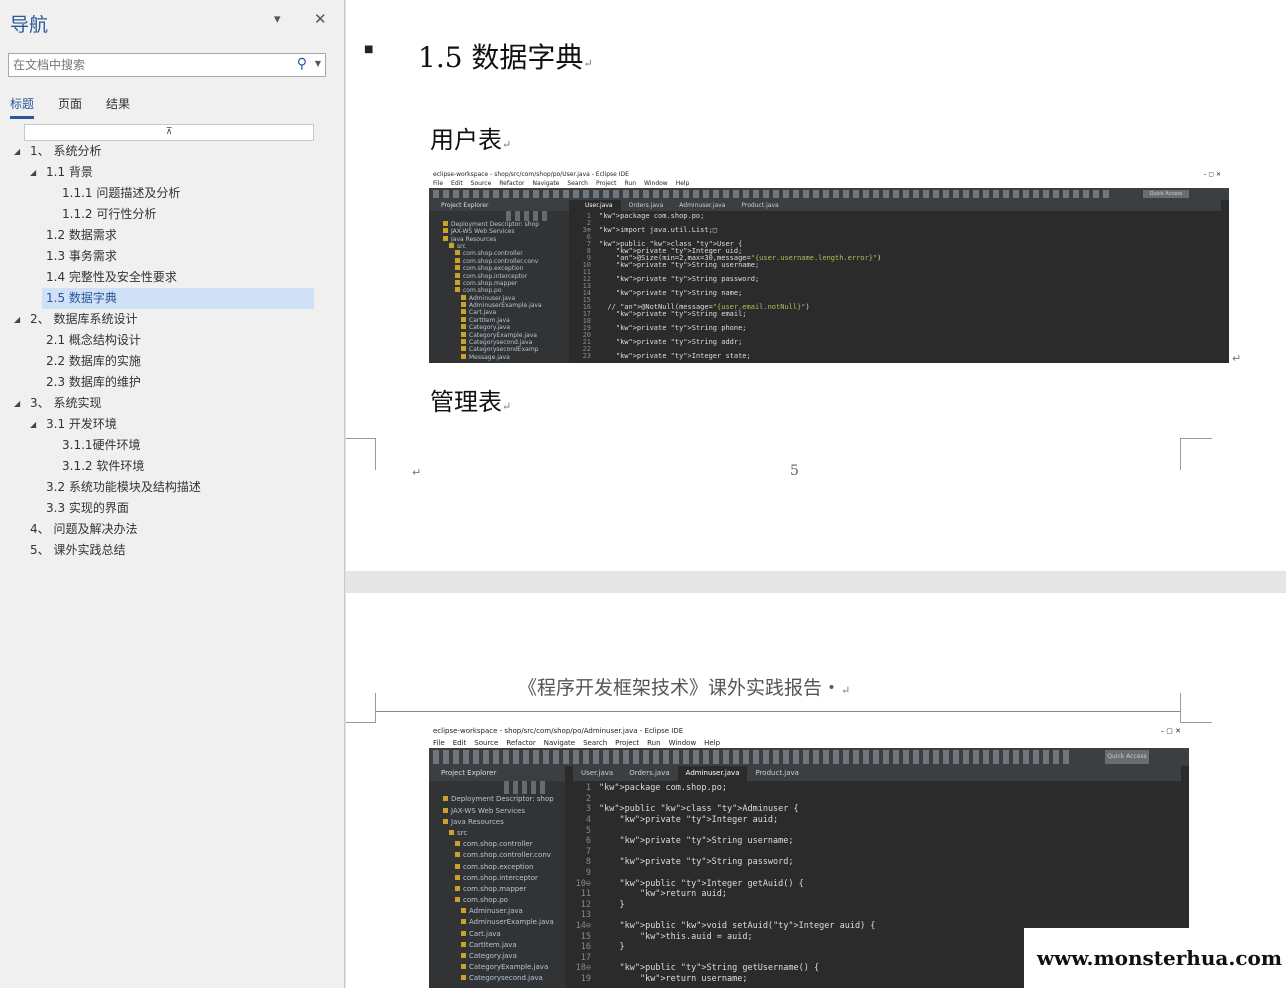  What do you see at coordinates (172, 550) in the screenshot?
I see `nav-heading-item: 5、 课外实践总结` at bounding box center [172, 550].